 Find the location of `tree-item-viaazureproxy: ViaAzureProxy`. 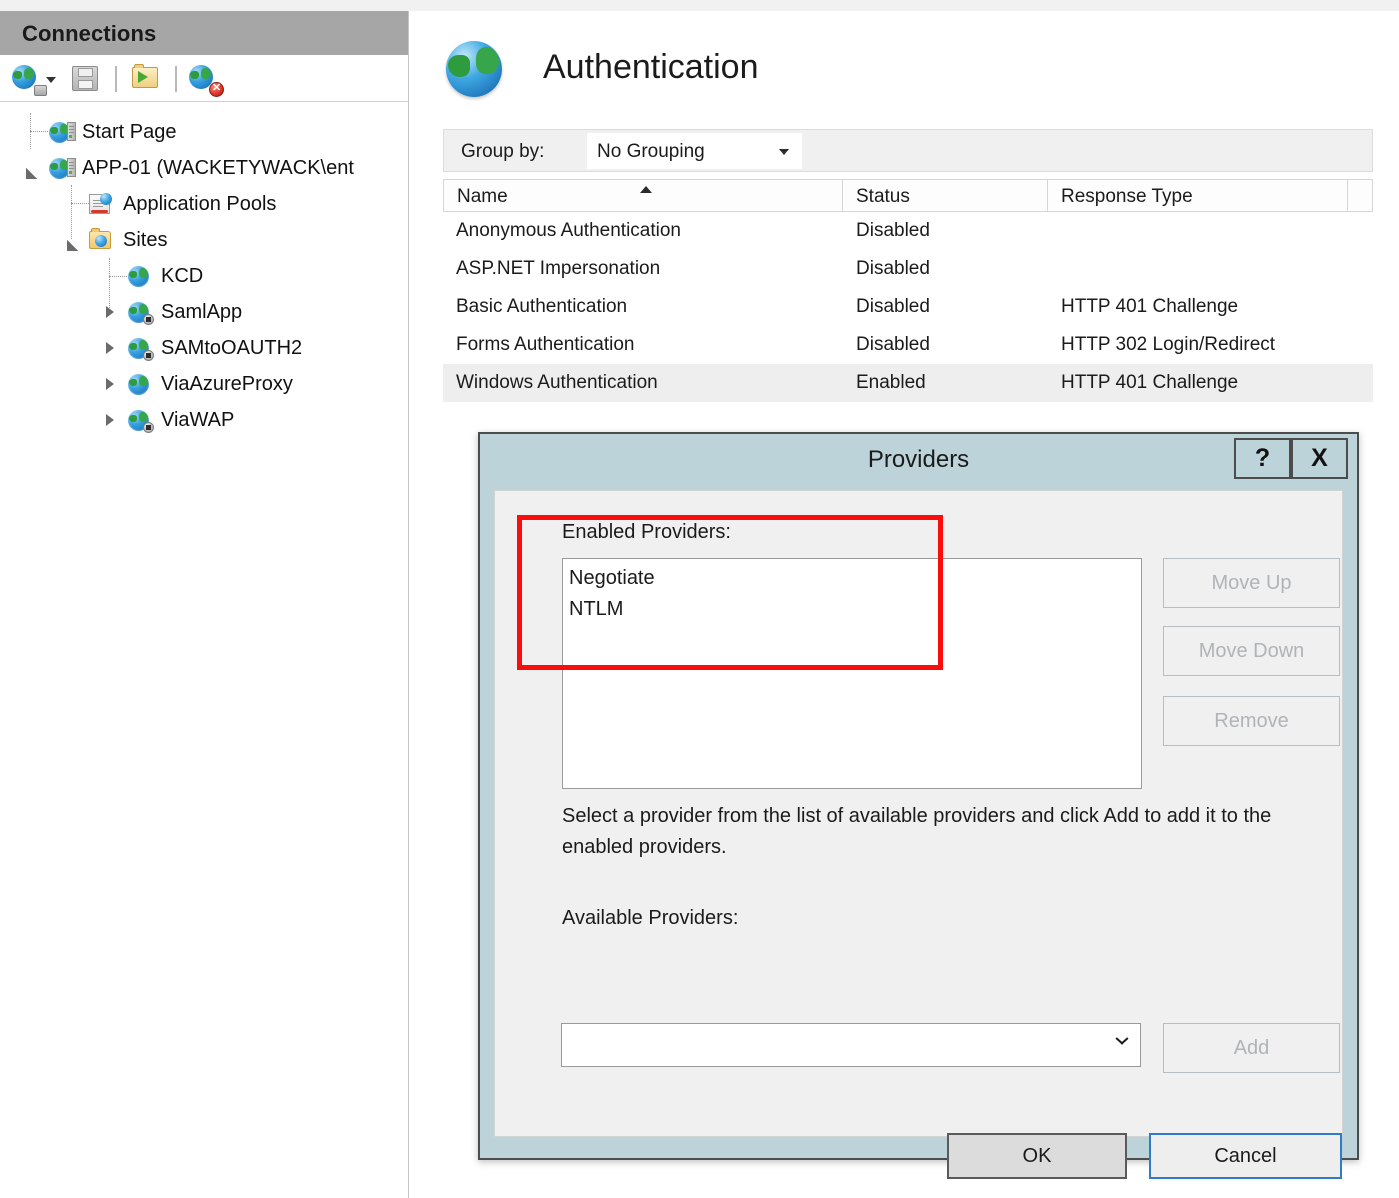

tree-item-viaazureproxy: ViaAzureProxy is located at coordinates (210, 384).